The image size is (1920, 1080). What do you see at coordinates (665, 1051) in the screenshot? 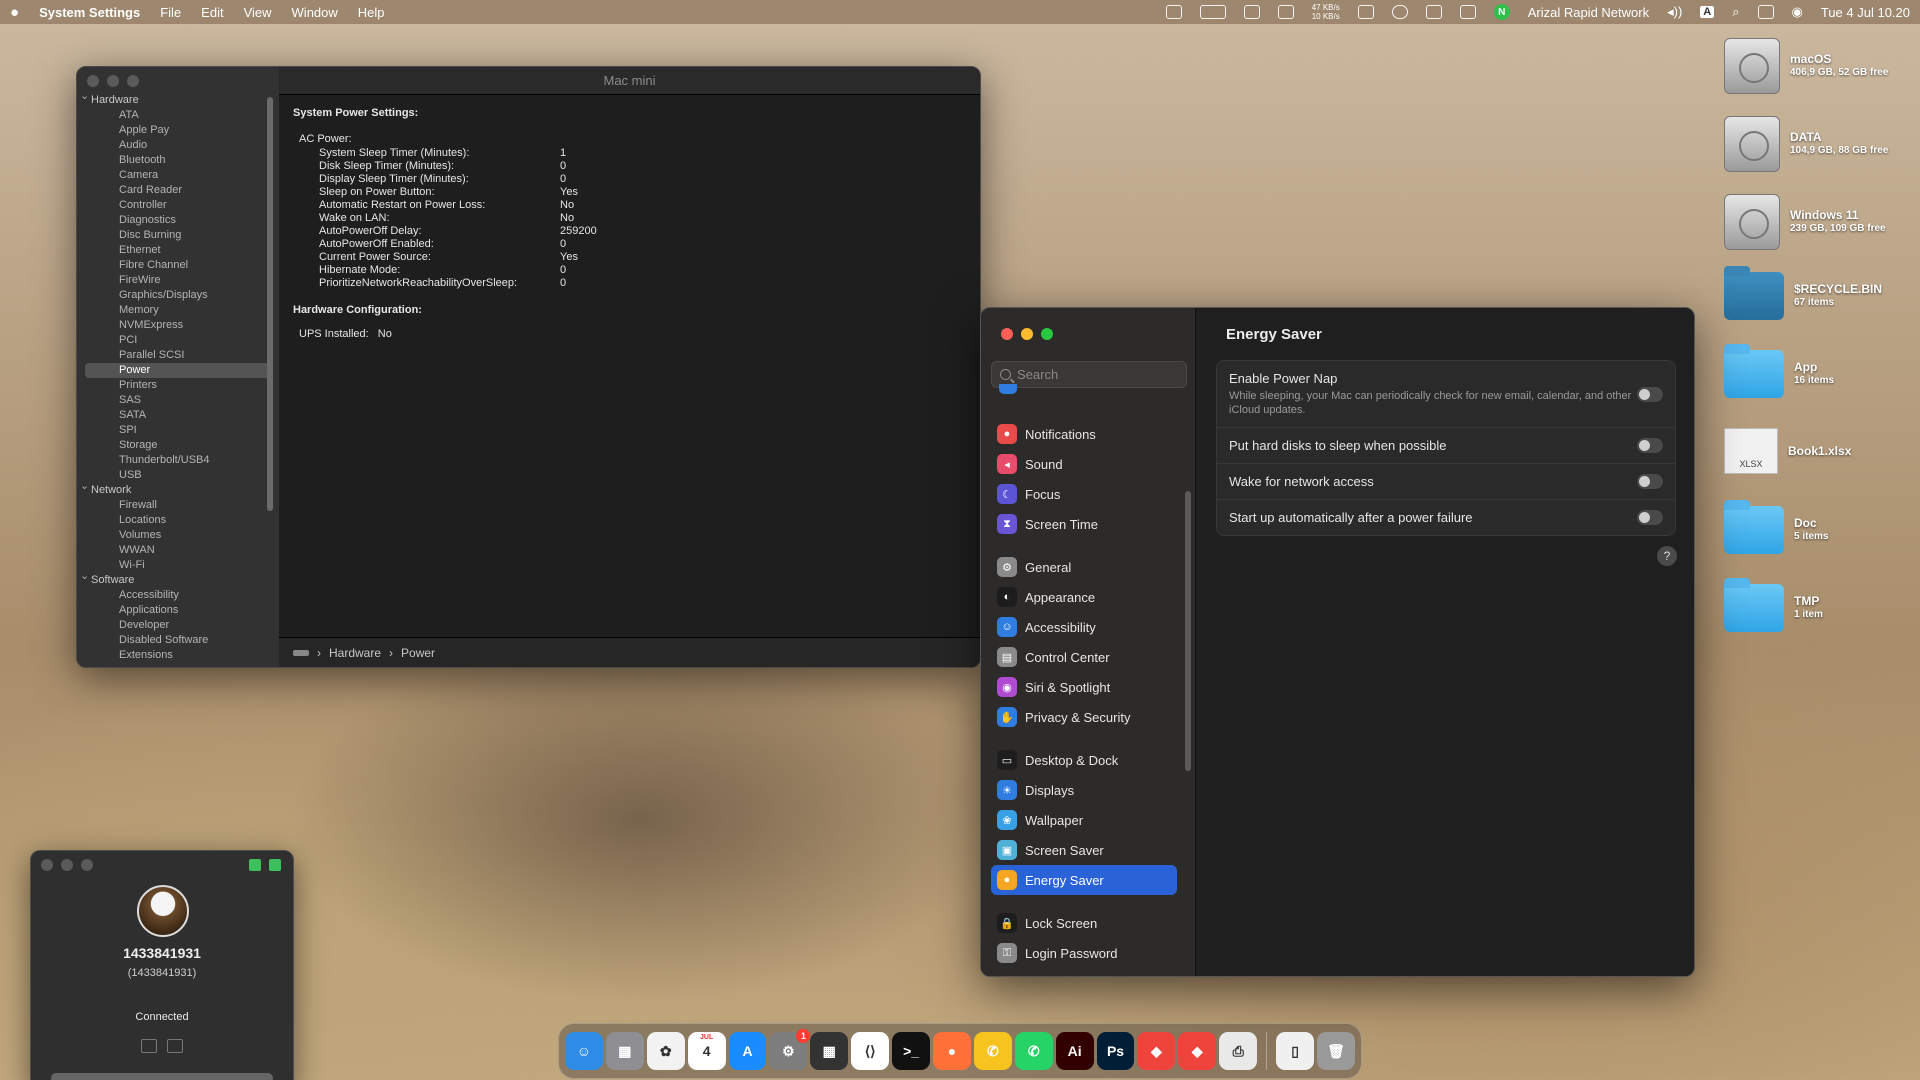
I see `photos-icon: ✿` at bounding box center [665, 1051].